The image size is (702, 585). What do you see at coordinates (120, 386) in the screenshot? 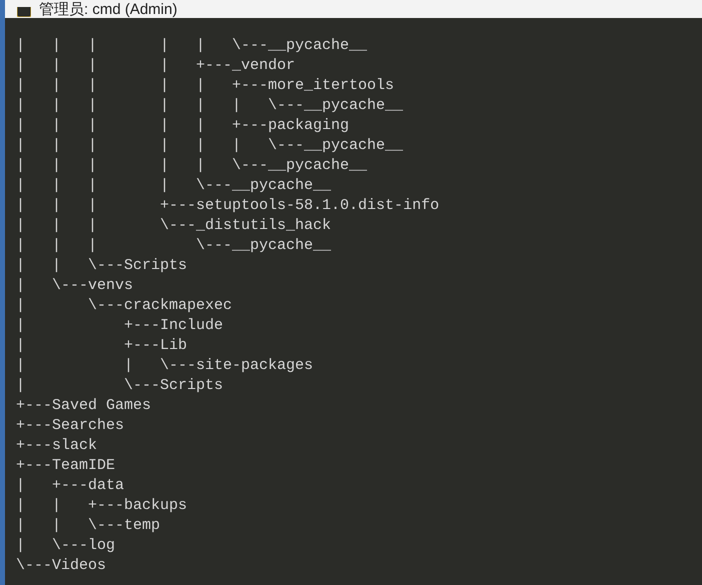
I see `tree-line: | \---Scripts` at bounding box center [120, 386].